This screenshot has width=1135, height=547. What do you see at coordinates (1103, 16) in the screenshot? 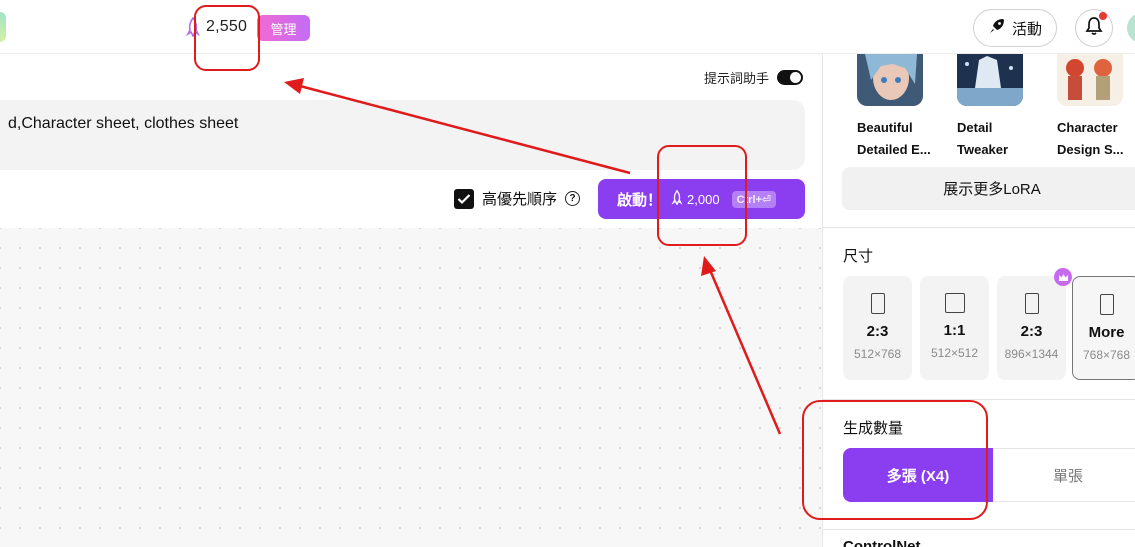
I see `notification-badge` at bounding box center [1103, 16].